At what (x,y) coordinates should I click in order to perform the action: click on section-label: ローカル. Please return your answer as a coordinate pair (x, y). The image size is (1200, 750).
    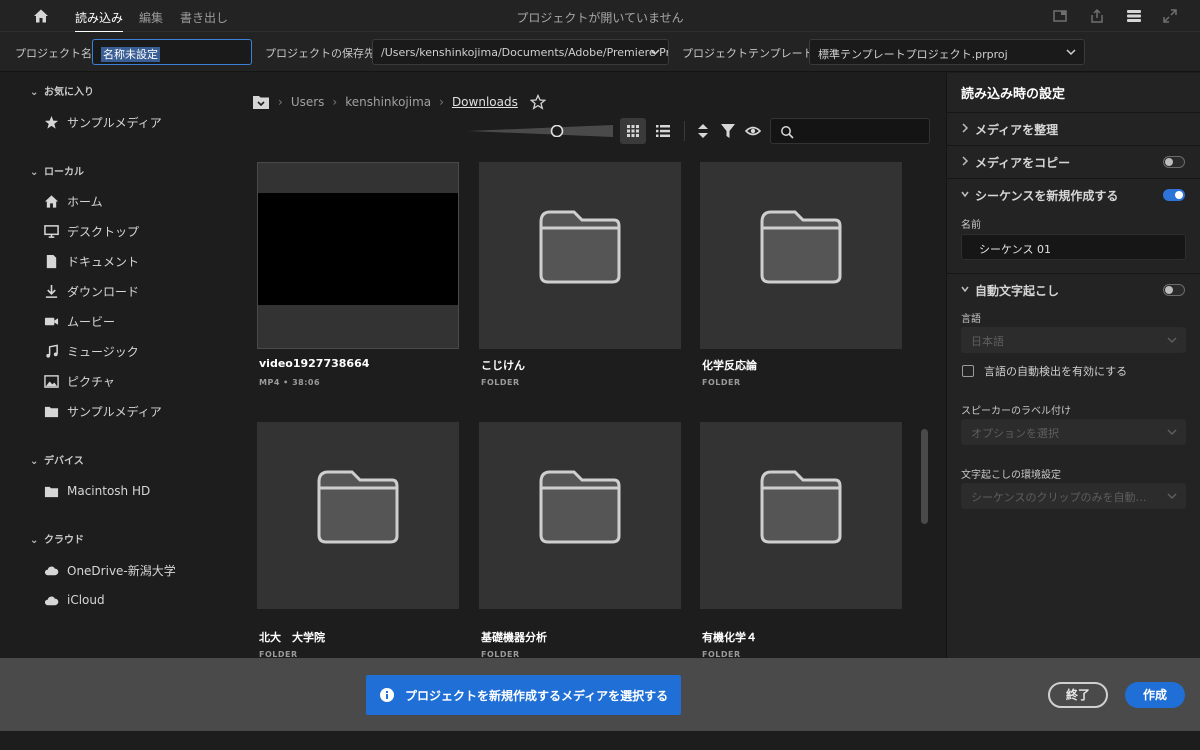
    Looking at the image, I should click on (64, 172).